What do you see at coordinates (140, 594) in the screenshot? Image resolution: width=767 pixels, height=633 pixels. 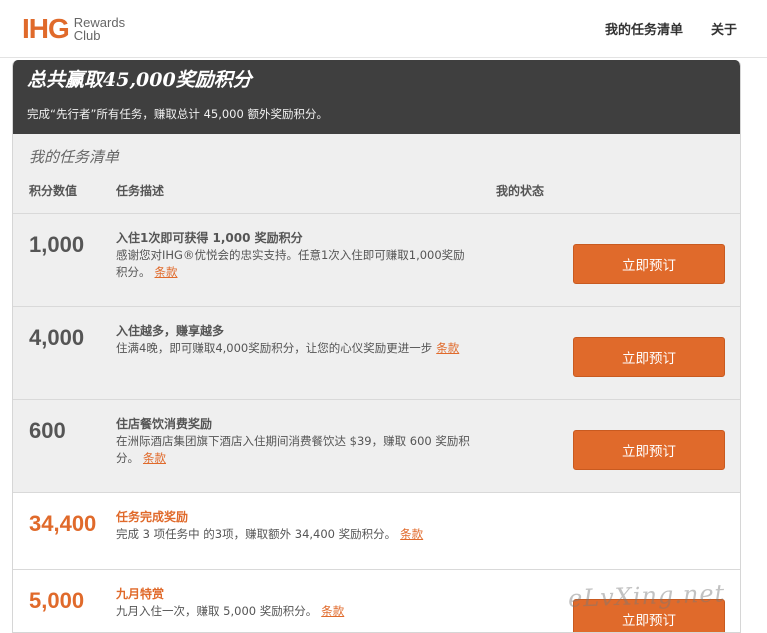 I see `task-title: 九月特赏` at bounding box center [140, 594].